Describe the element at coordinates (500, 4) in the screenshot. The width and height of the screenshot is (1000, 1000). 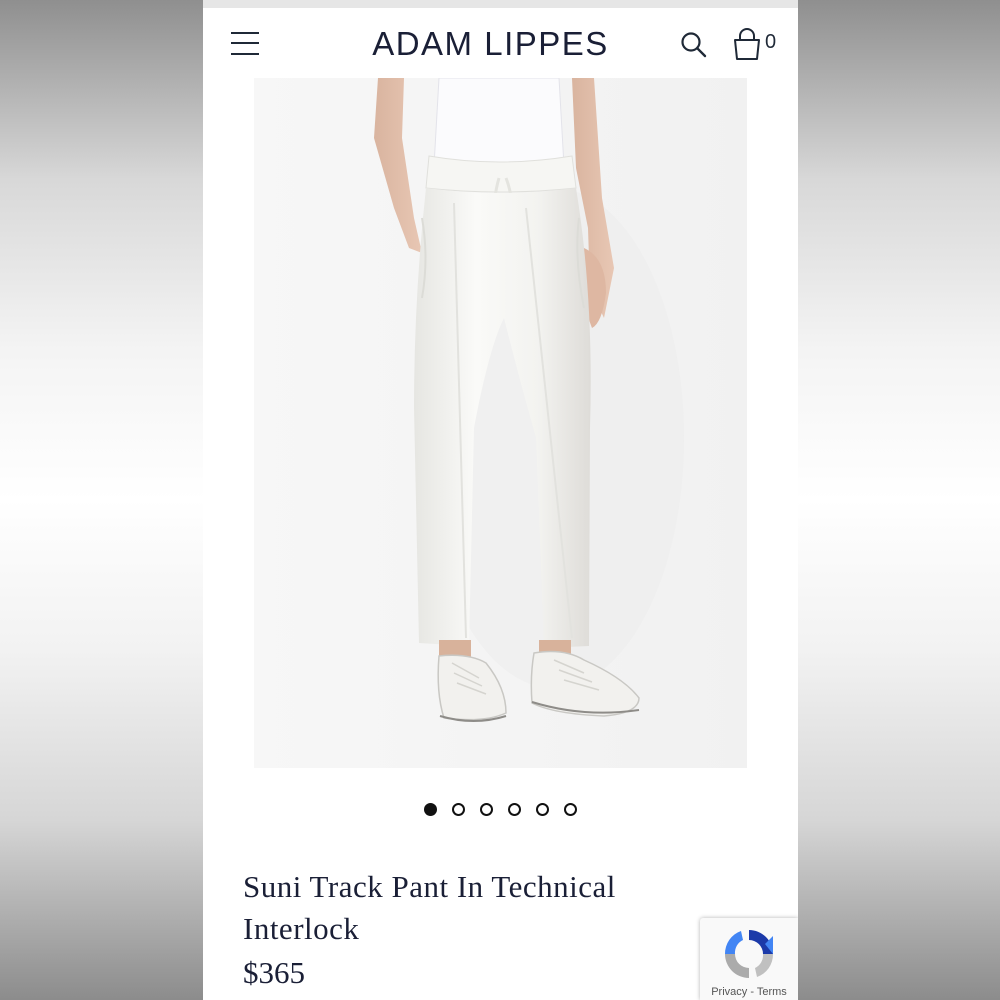
I see `status-bar` at that location.